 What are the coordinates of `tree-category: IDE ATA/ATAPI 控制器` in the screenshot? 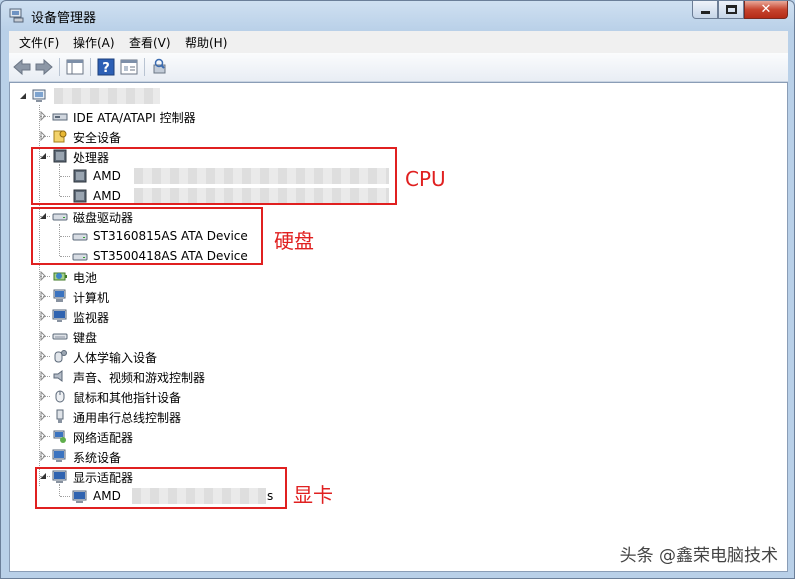 It's located at (398, 116).